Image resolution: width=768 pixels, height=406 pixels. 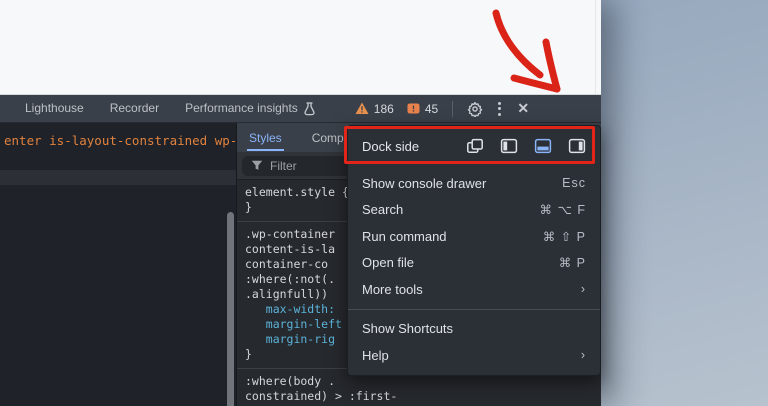 I want to click on menu-item-more-tools: More tools ›, so click(x=474, y=289).